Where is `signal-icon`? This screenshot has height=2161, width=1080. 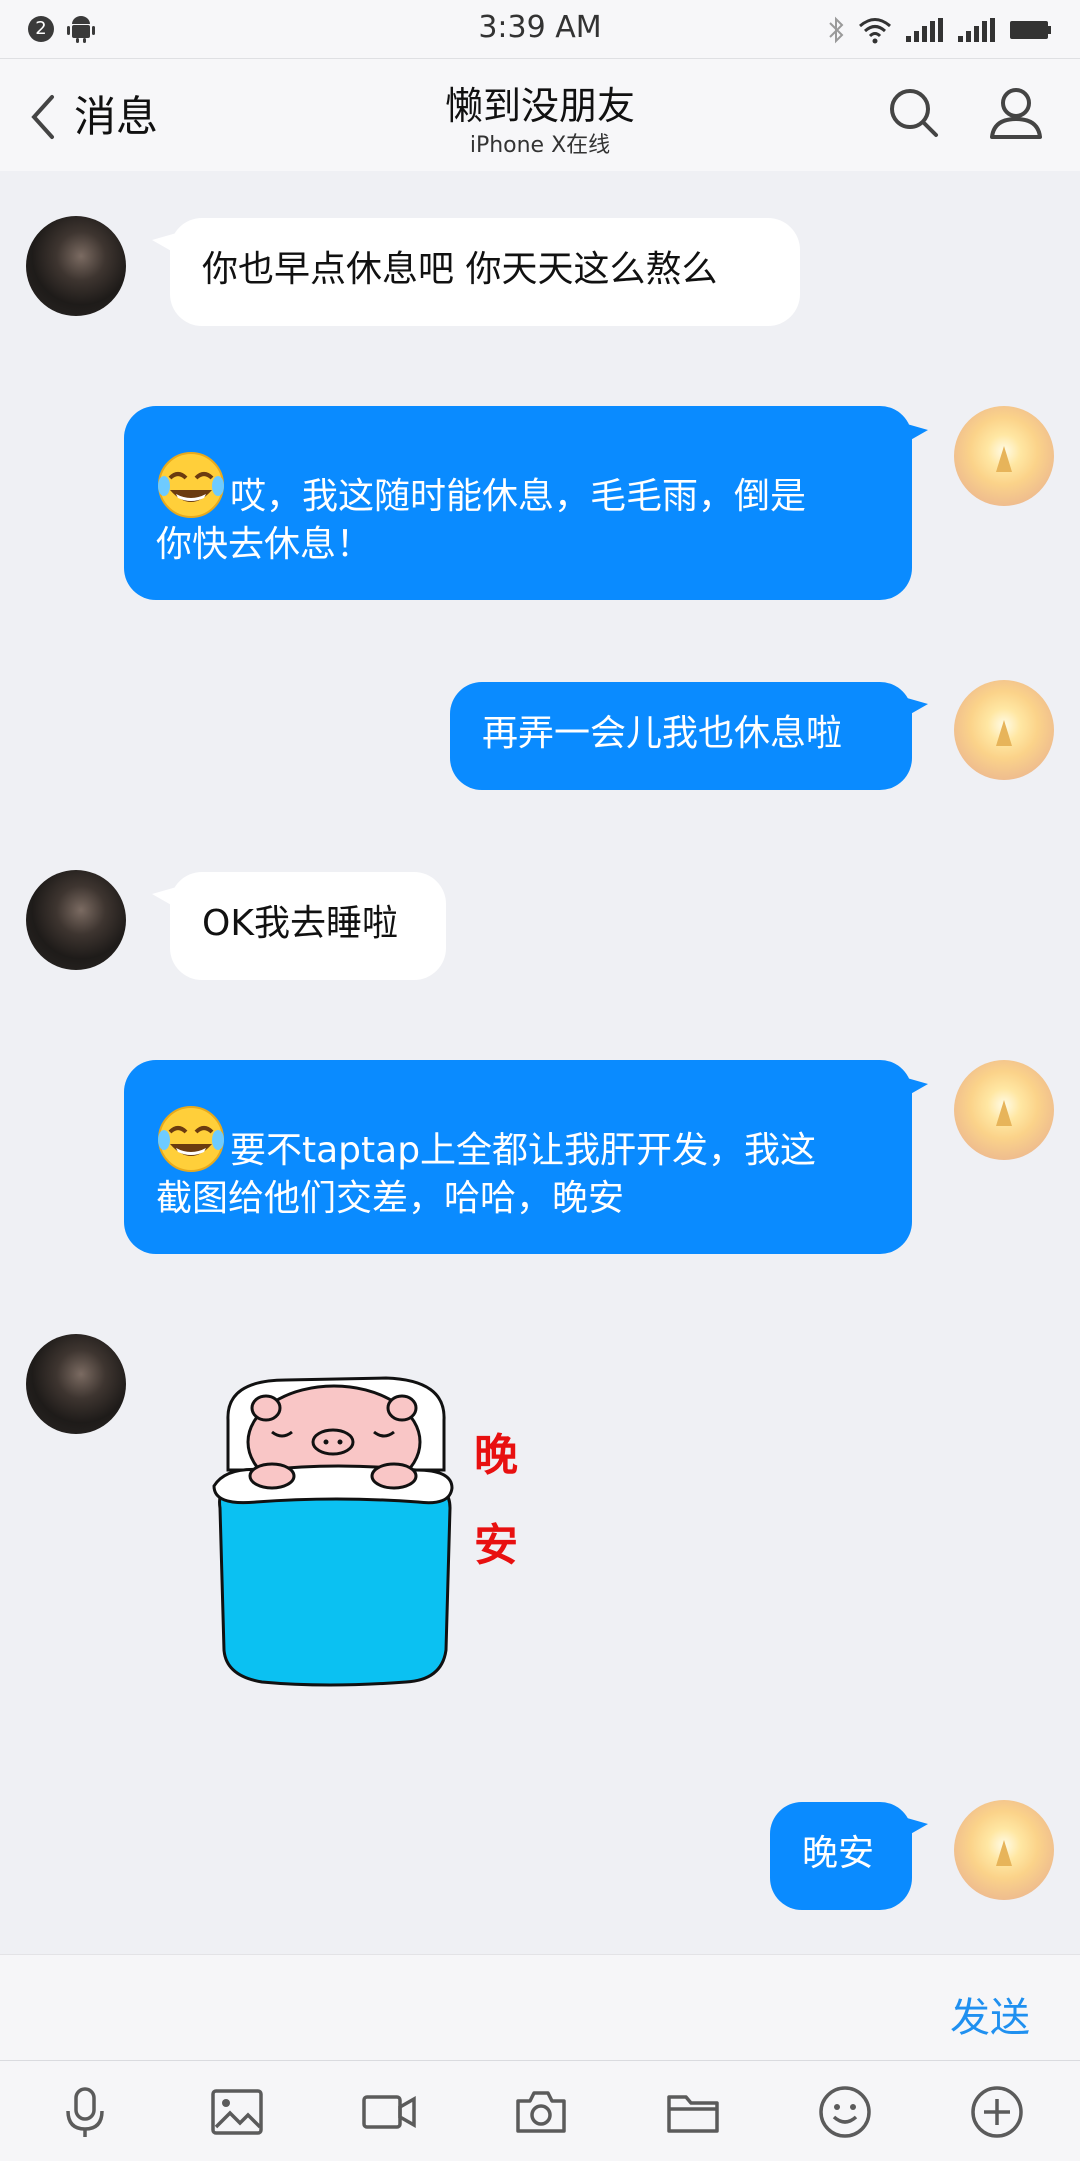
signal-icon is located at coordinates (924, 30).